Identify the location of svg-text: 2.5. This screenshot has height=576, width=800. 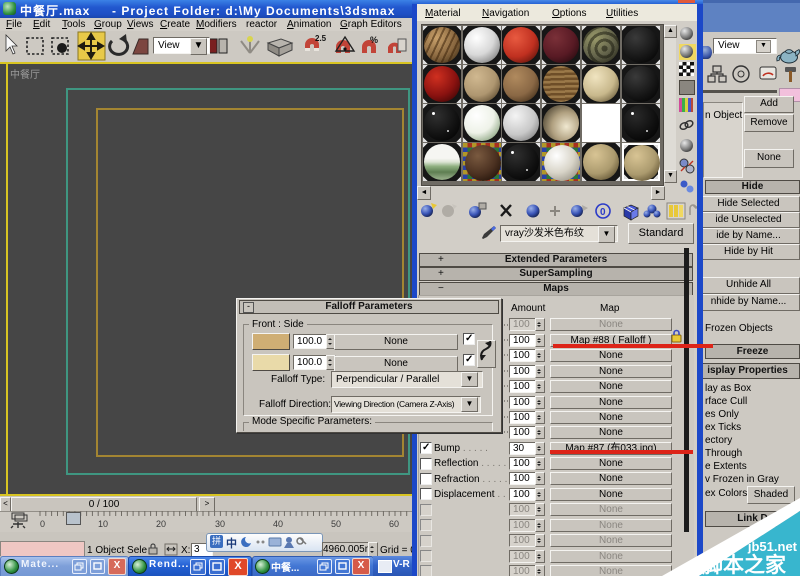
(321, 38).